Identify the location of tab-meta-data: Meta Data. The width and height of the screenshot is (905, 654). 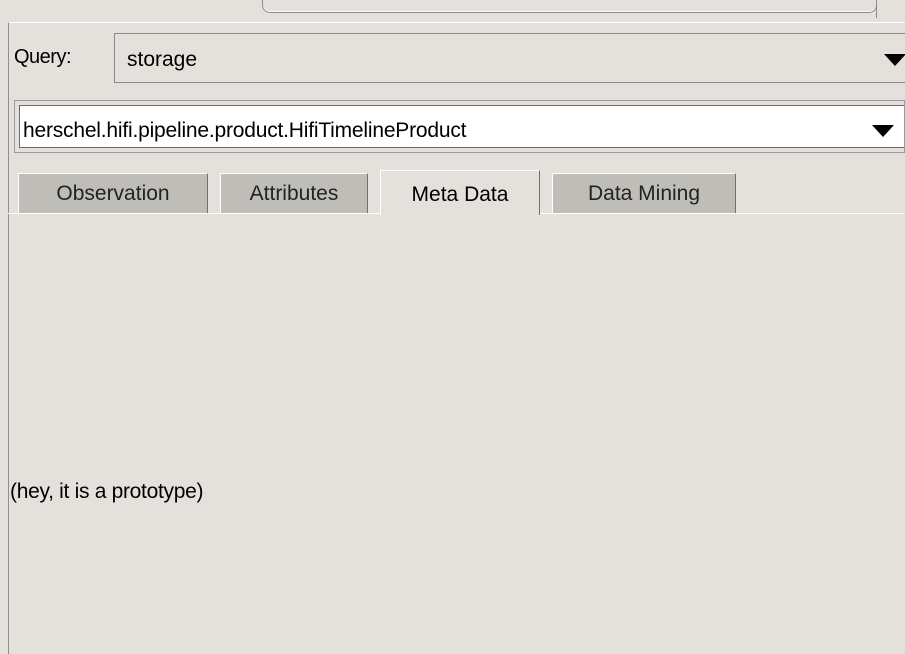
(460, 192).